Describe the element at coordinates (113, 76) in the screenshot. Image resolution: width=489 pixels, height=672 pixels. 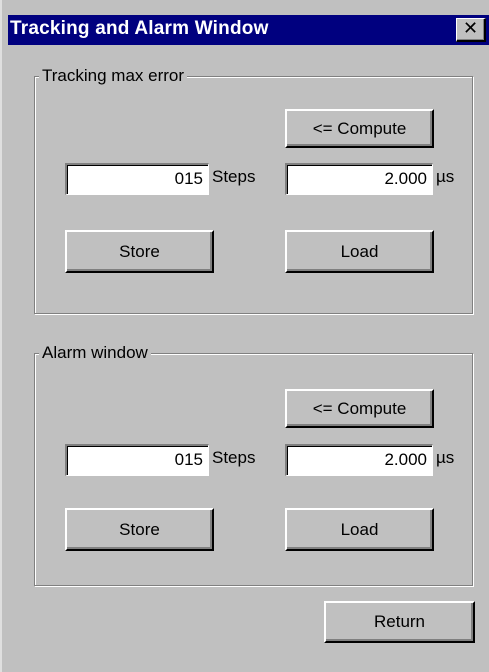
I see `tracking-max-error-legend: Tracking max error` at that location.